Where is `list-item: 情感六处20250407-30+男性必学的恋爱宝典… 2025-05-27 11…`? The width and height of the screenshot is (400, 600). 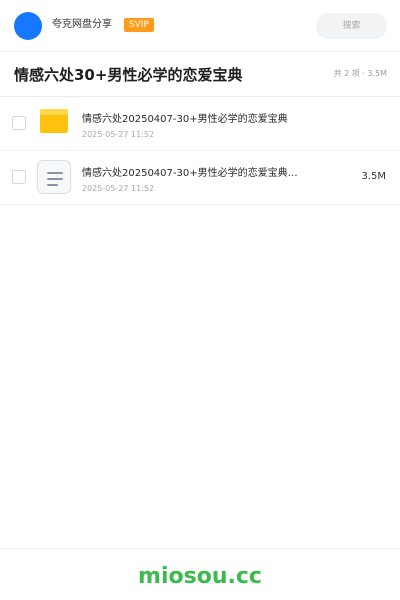
list-item: 情感六处20250407-30+男性必学的恋爱宝典… 2025-05-27 11… is located at coordinates (200, 178).